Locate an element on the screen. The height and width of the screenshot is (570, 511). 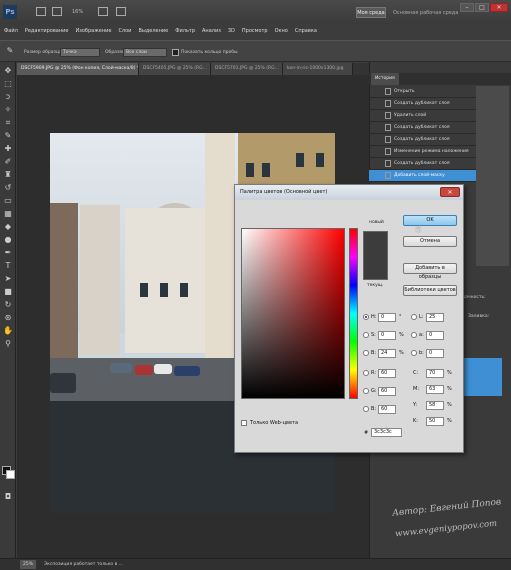
show-ring-checkbox is located at coordinates (175, 52).